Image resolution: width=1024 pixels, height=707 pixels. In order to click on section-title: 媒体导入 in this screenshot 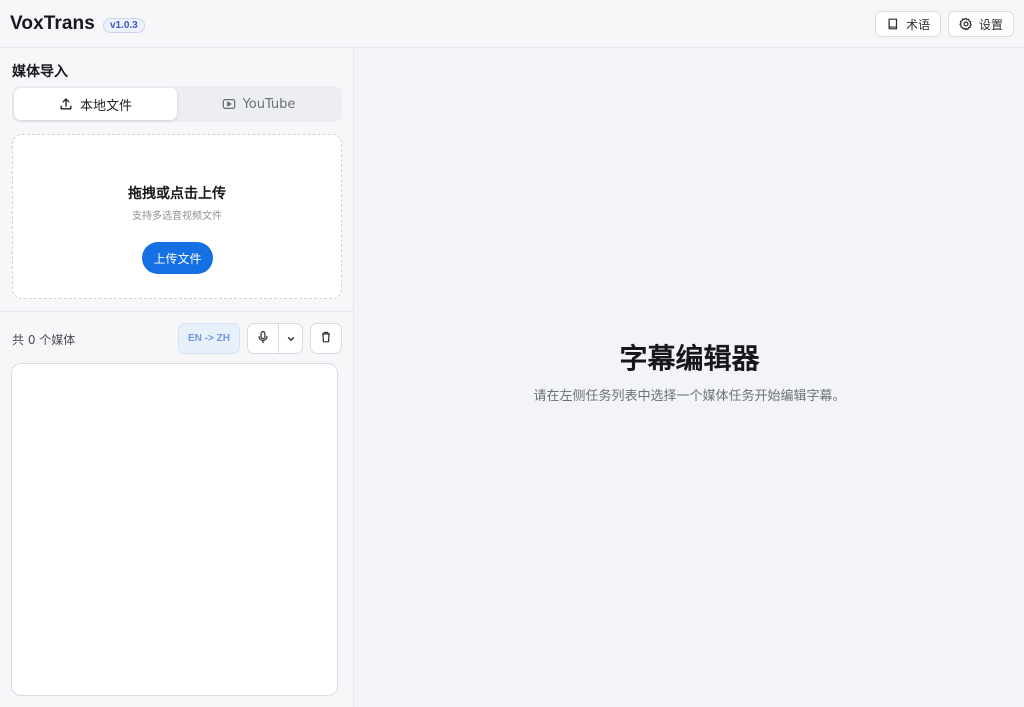, I will do `click(40, 72)`.